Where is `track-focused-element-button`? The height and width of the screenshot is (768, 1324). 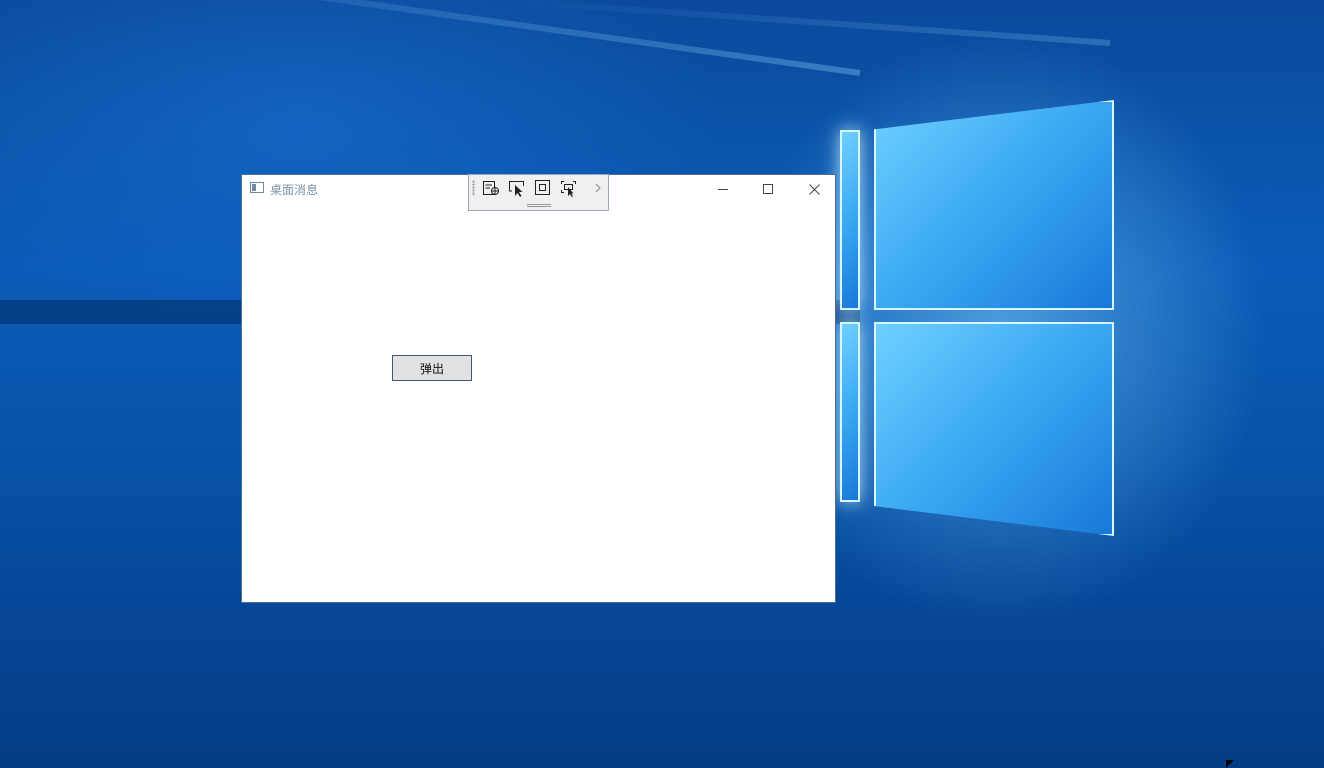
track-focused-element-button is located at coordinates (569, 188).